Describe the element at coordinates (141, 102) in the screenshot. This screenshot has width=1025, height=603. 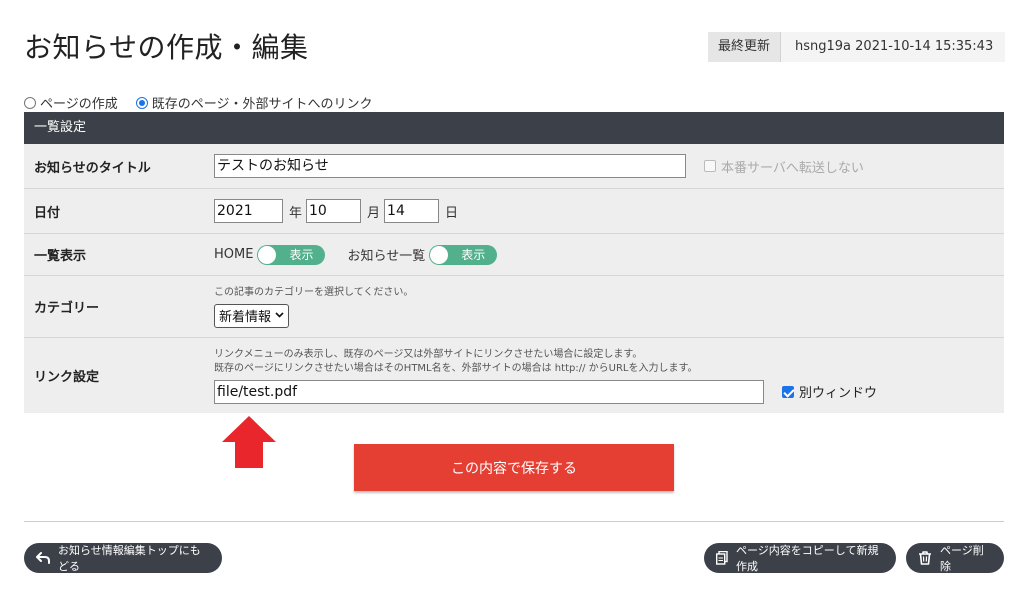
I see `radio-button-selected` at that location.